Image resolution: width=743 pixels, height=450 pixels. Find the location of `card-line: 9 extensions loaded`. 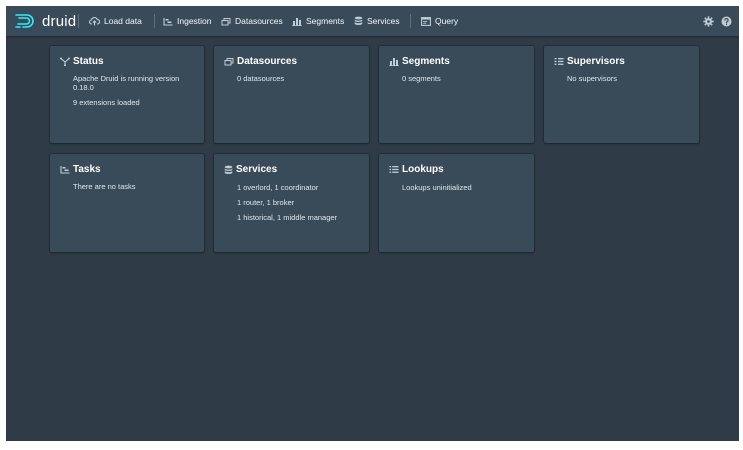

card-line: 9 extensions loaded is located at coordinates (106, 102).